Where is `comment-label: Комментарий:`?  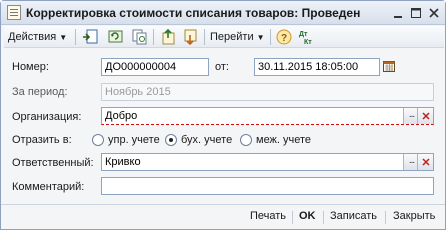 comment-label: Комментарий: is located at coordinates (48, 187).